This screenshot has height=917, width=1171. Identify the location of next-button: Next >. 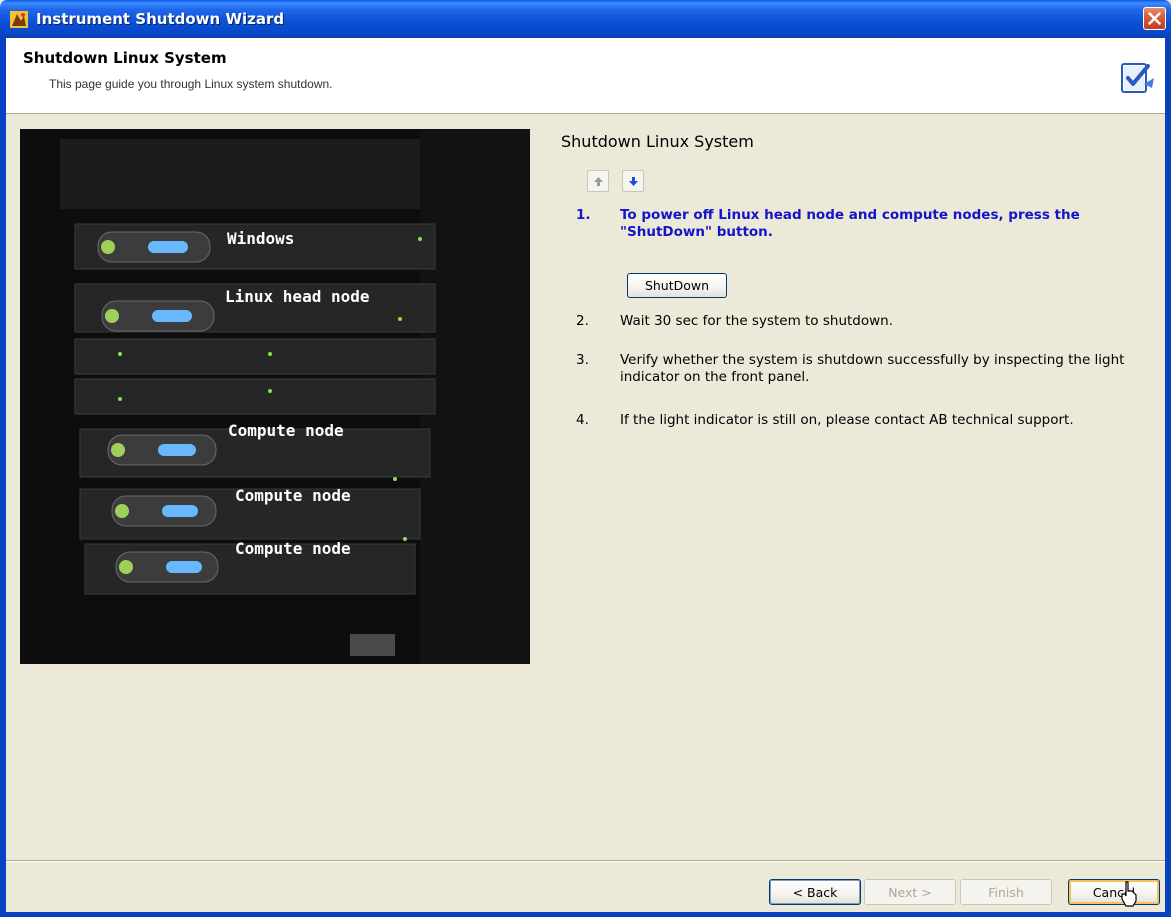
(910, 892).